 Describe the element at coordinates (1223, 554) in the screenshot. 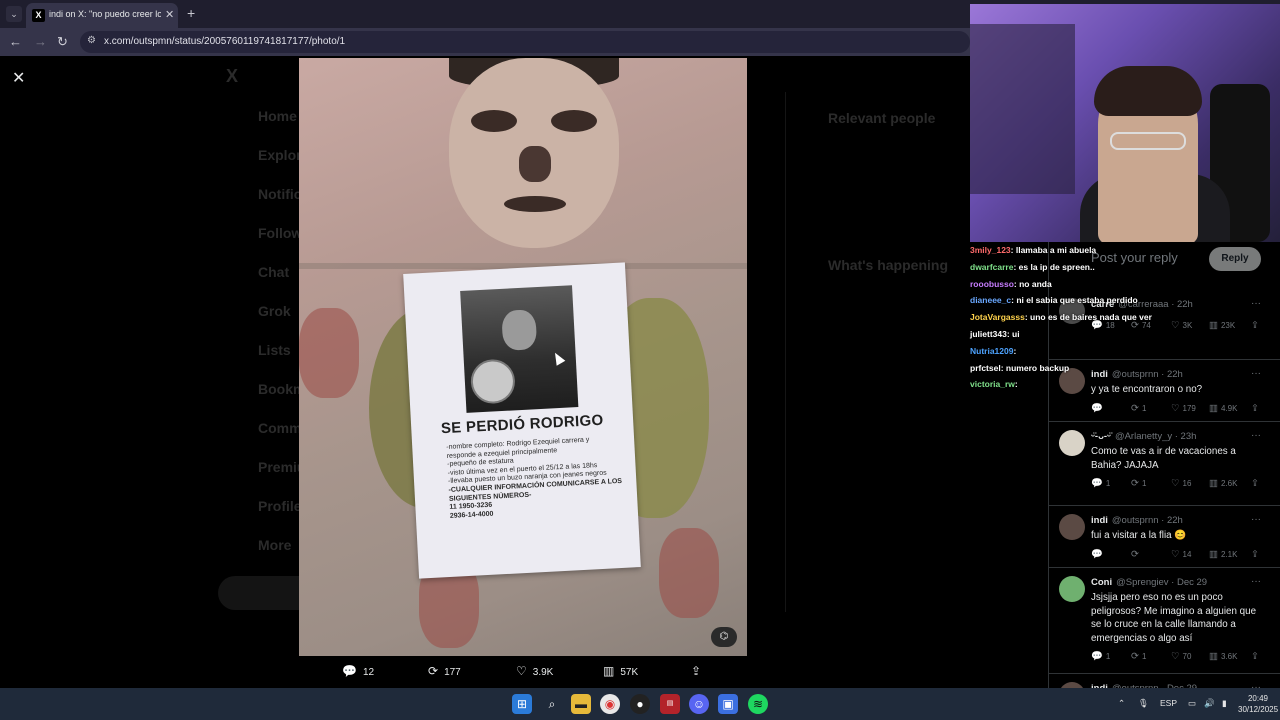

I see `views-action: ▥ 2.1K` at that location.